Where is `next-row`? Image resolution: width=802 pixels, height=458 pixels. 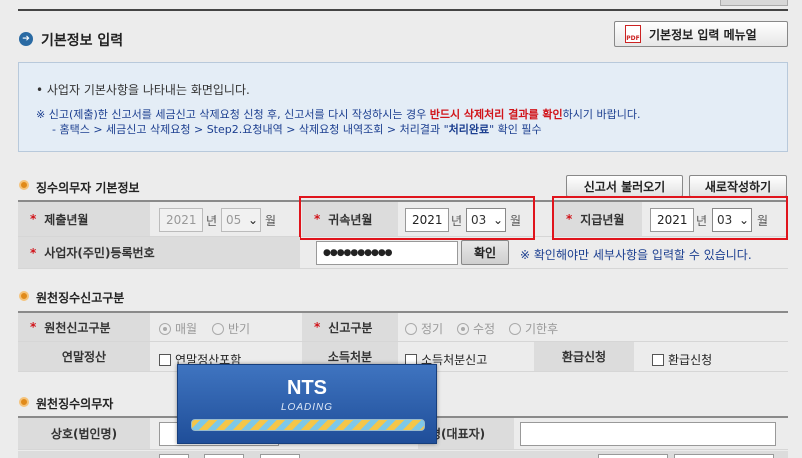 next-row is located at coordinates (403, 454).